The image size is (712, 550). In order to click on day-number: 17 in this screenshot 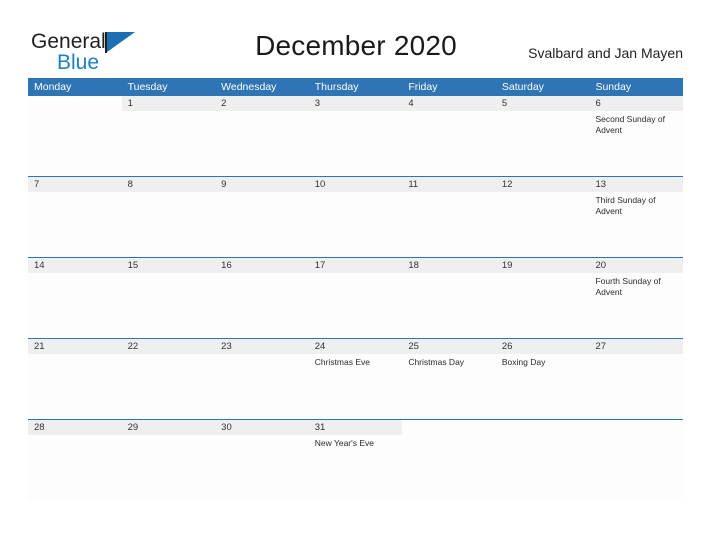, I will do `click(355, 265)`.